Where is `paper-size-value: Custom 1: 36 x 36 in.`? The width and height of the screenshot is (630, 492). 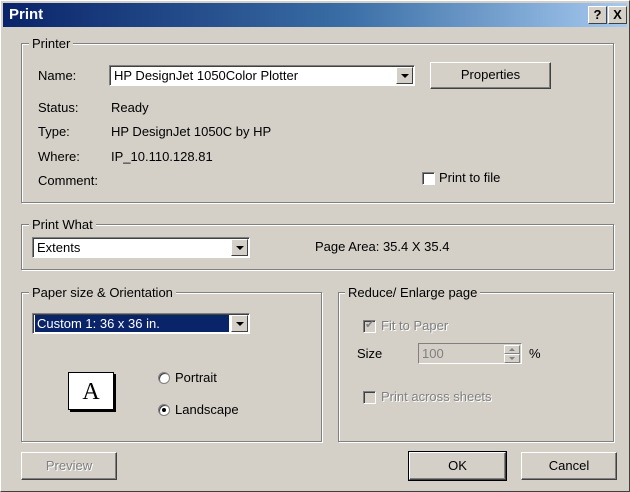 paper-size-value: Custom 1: 36 x 36 in. is located at coordinates (132, 323).